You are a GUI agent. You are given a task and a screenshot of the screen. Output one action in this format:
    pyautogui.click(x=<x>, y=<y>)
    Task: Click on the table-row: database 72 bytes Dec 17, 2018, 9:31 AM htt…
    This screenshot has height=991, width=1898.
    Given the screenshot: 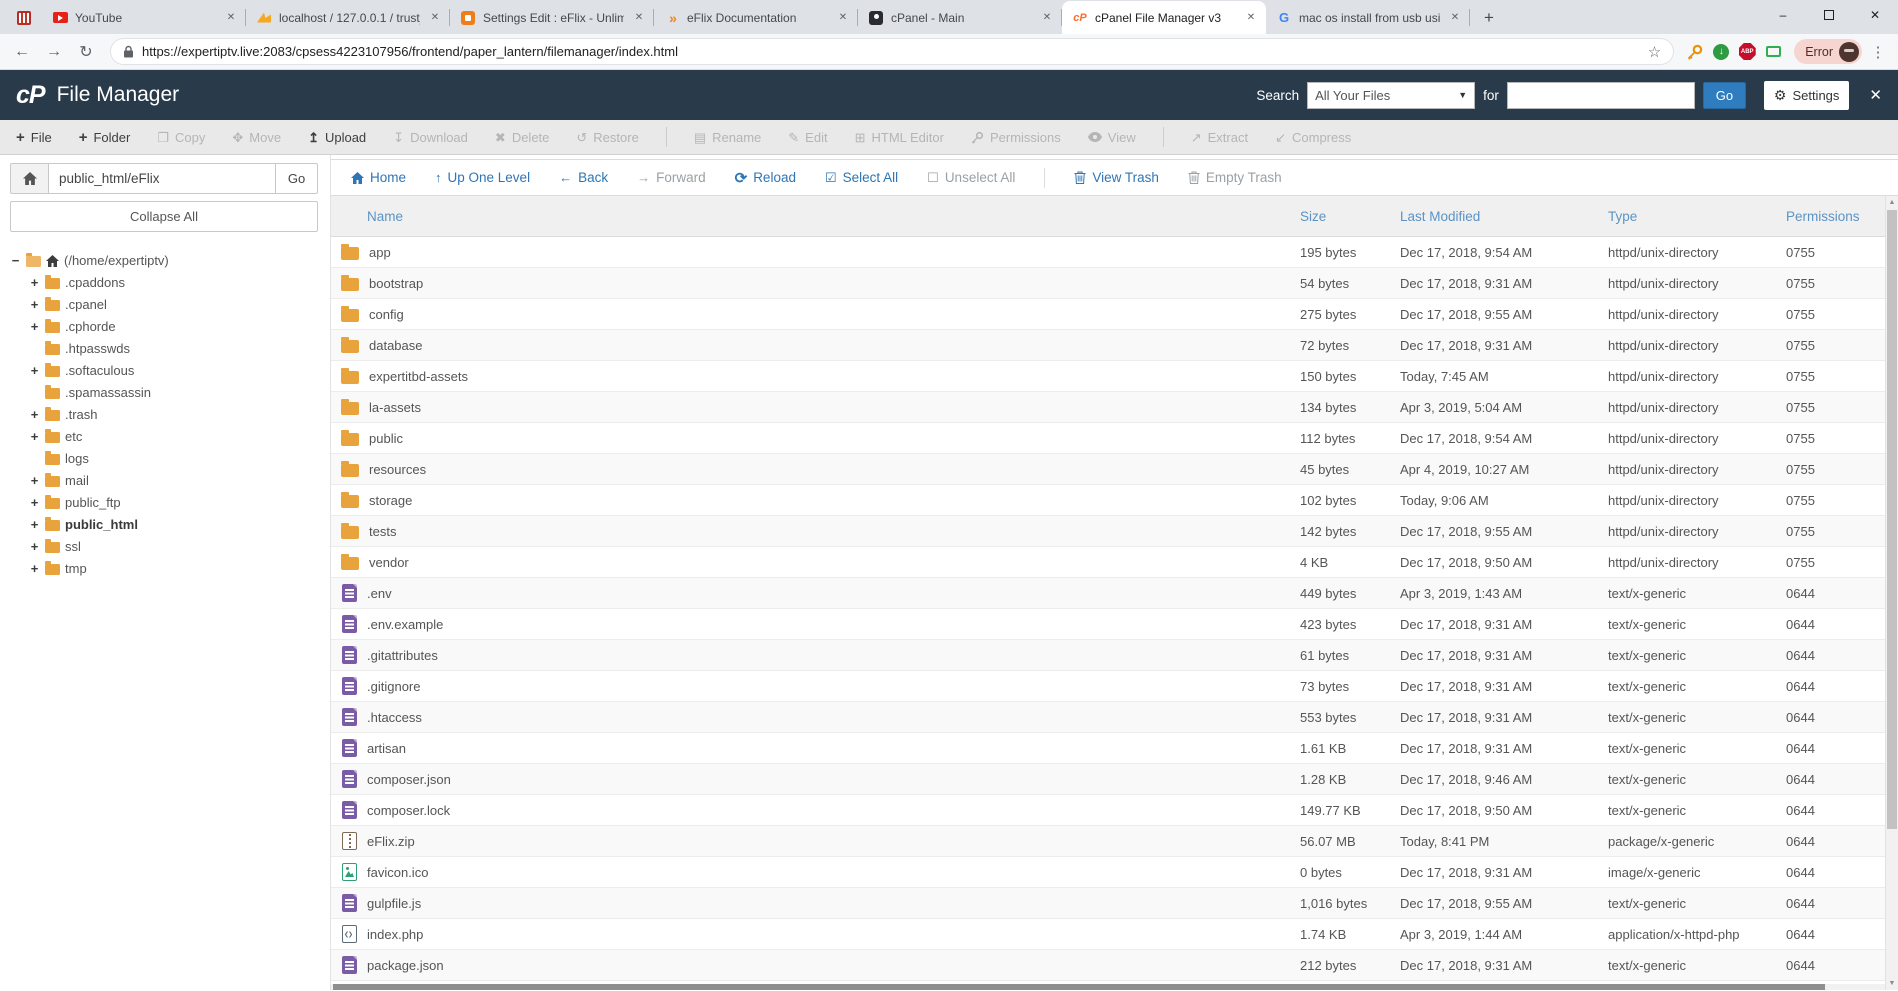 What is the action you would take?
    pyautogui.click(x=1114, y=345)
    